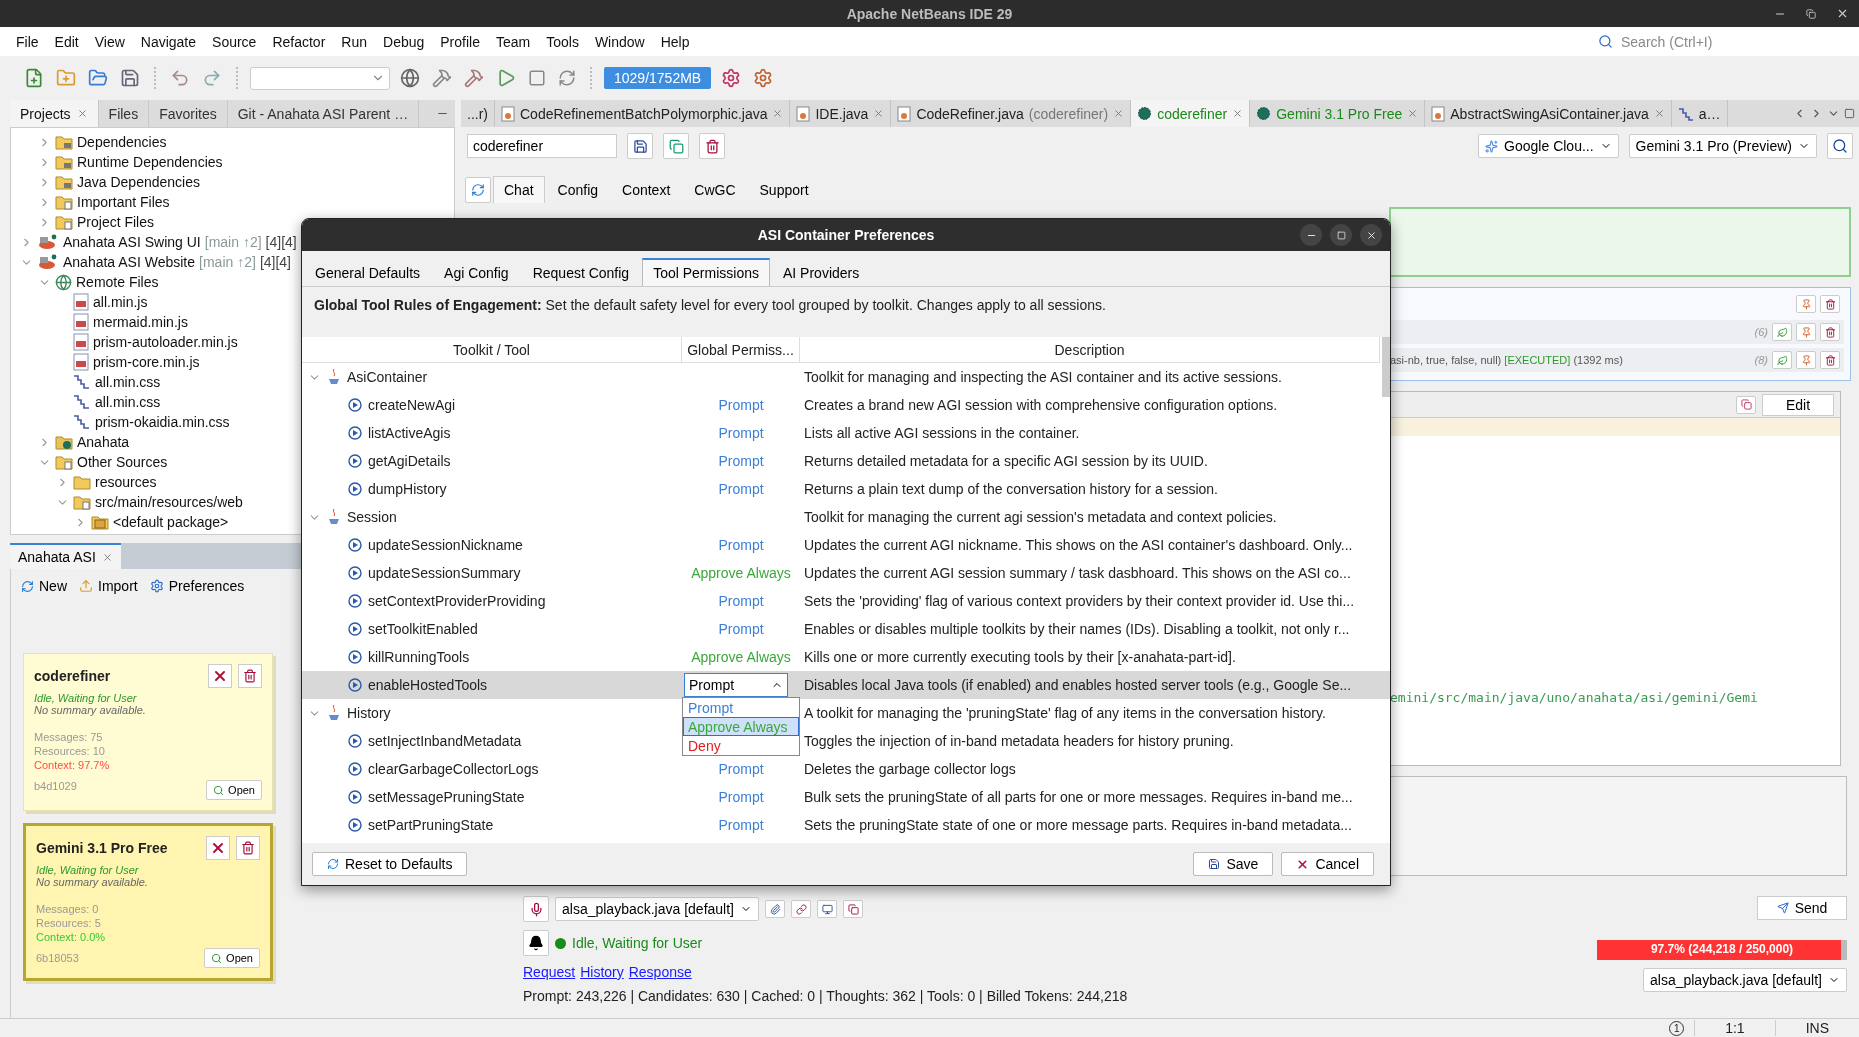 Image resolution: width=1859 pixels, height=1037 pixels. What do you see at coordinates (476, 272) in the screenshot?
I see `dialog-tab: Agi Config` at bounding box center [476, 272].